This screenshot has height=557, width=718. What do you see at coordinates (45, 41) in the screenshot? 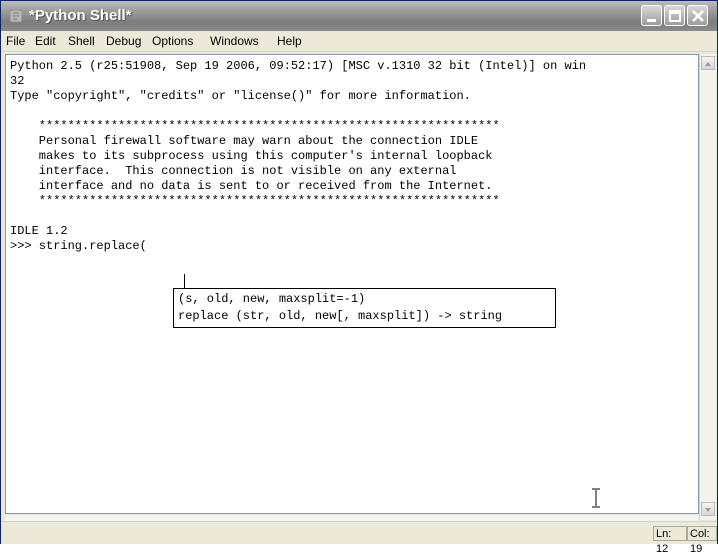
I see `menu-edit: Edit` at bounding box center [45, 41].